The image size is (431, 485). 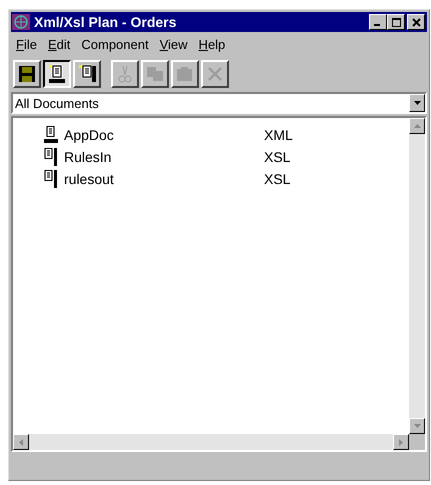 What do you see at coordinates (174, 46) in the screenshot?
I see `menu-item: View` at bounding box center [174, 46].